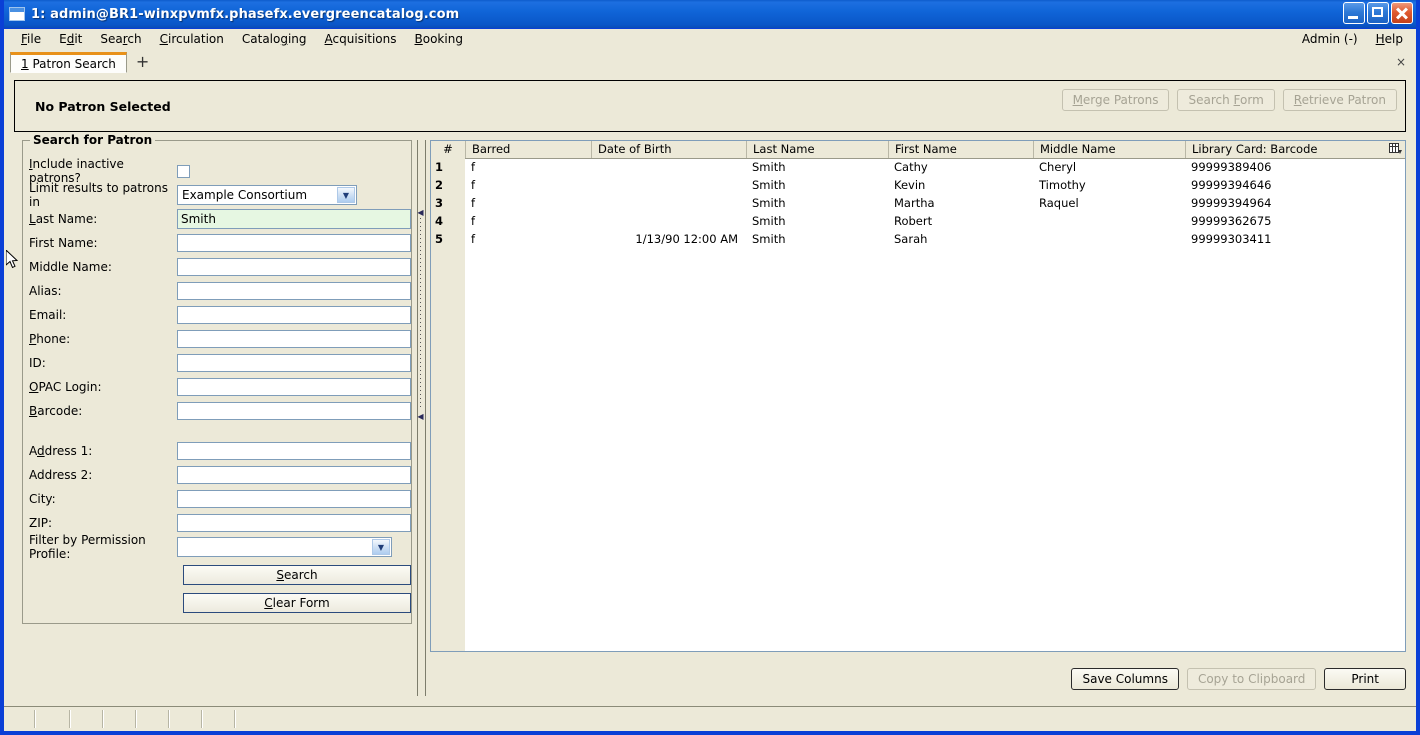 Image resolution: width=1420 pixels, height=735 pixels. I want to click on id-label: ID:, so click(37, 363).